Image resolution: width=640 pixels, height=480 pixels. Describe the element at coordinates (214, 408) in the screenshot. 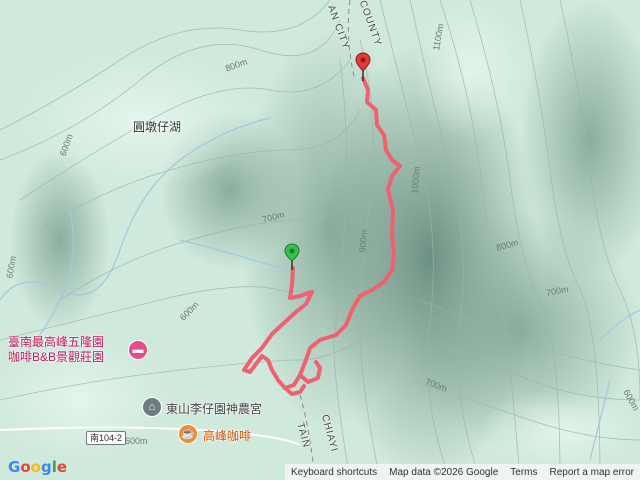

I see `temple-label: 東山李仔園神農宮` at that location.